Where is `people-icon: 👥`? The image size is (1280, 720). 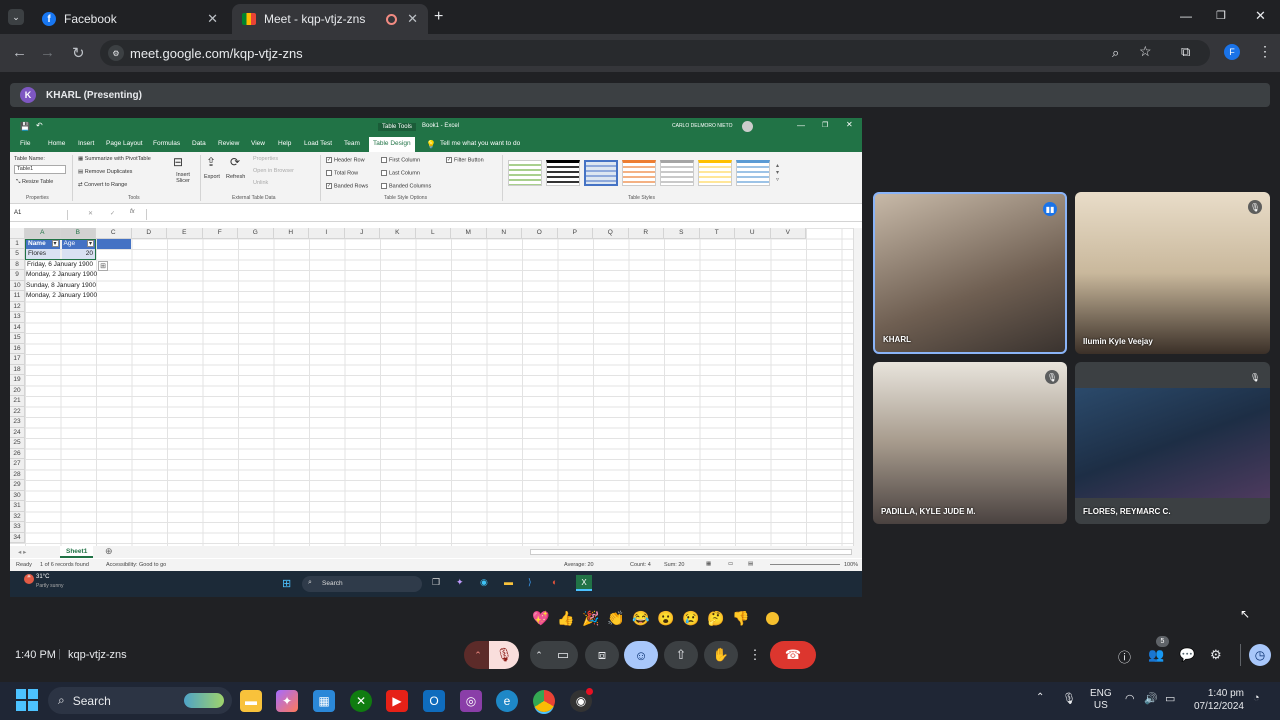 people-icon: 👥 is located at coordinates (1156, 655).